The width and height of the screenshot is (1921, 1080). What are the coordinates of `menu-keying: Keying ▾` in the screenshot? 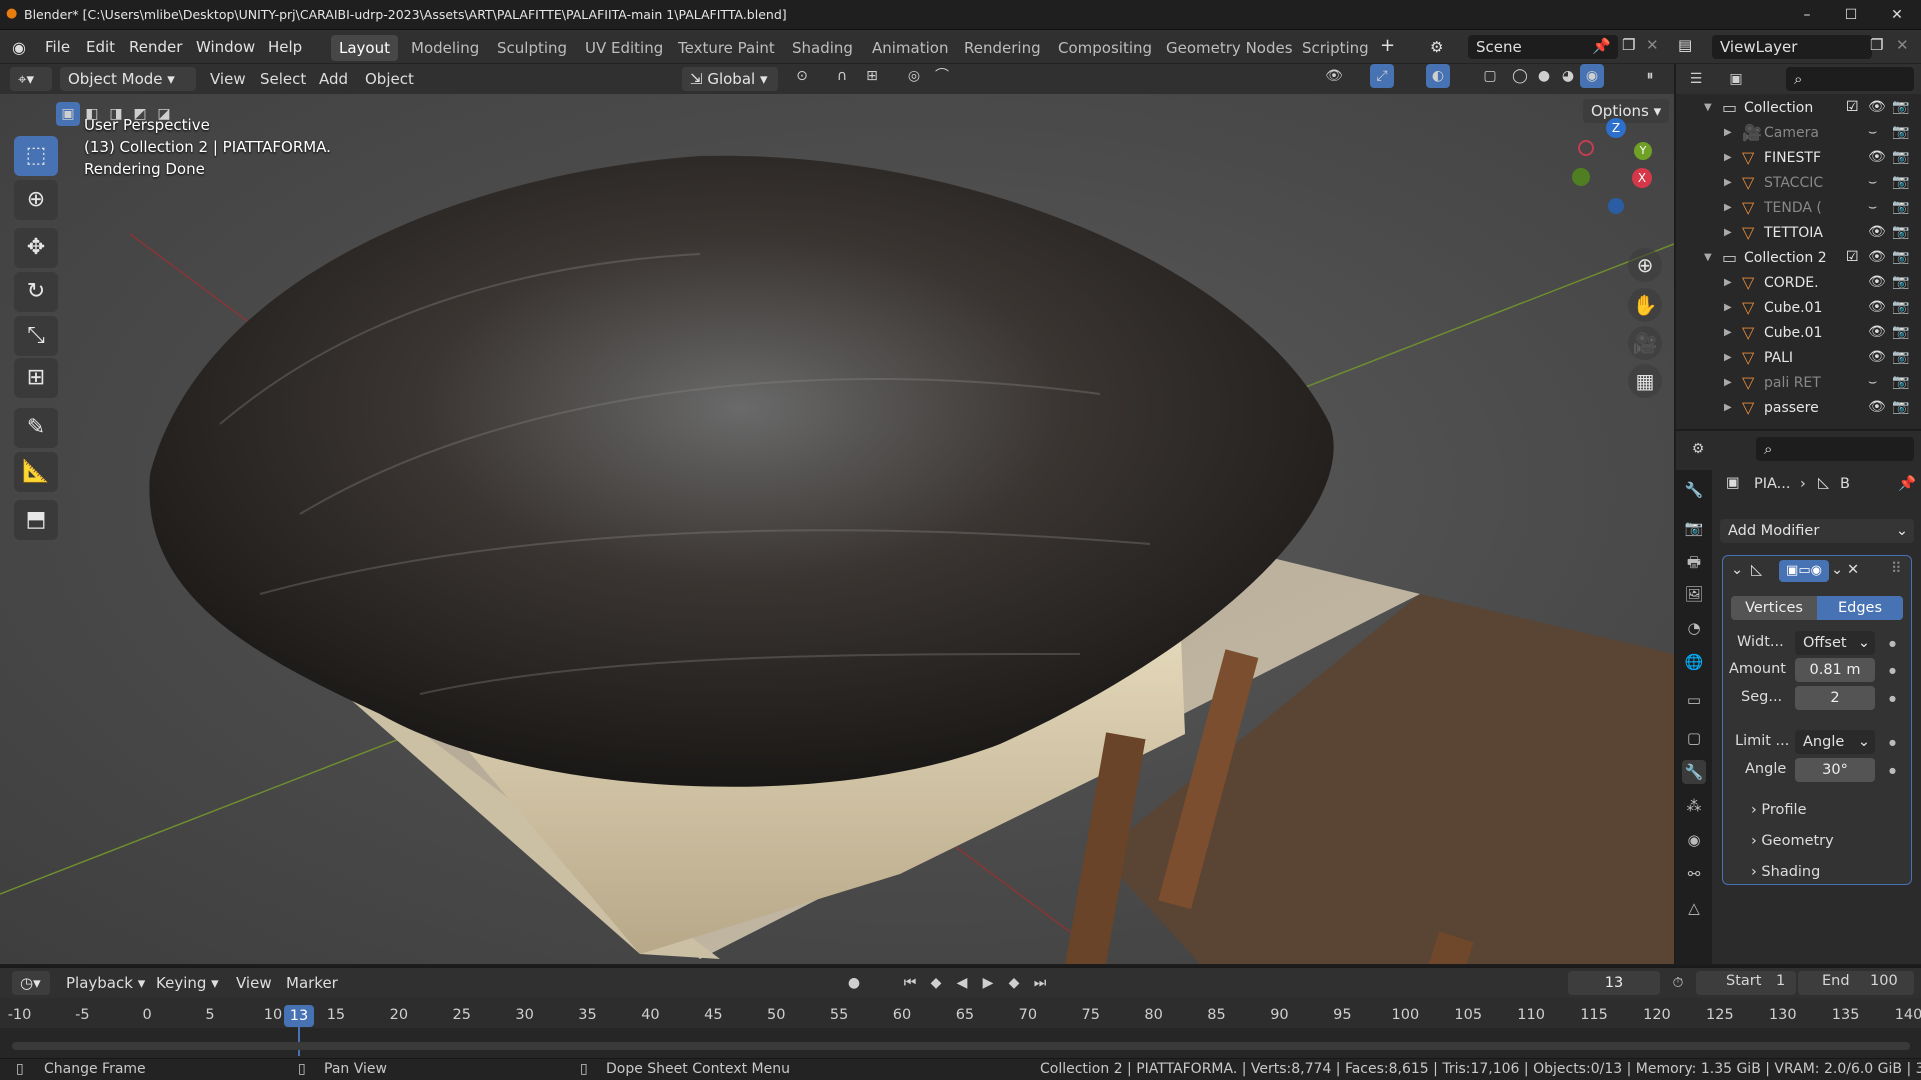 It's located at (187, 983).